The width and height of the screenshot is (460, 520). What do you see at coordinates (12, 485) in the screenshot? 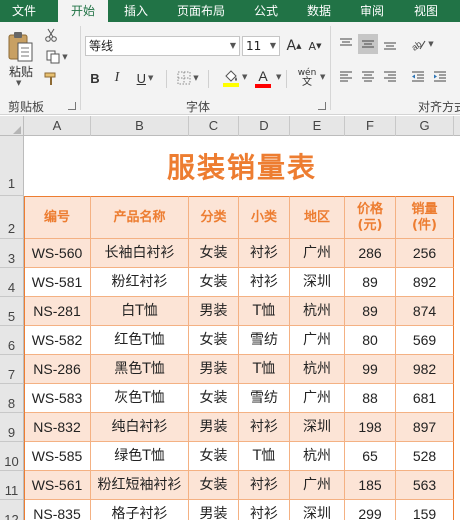
I see `row-header: 11` at bounding box center [12, 485].